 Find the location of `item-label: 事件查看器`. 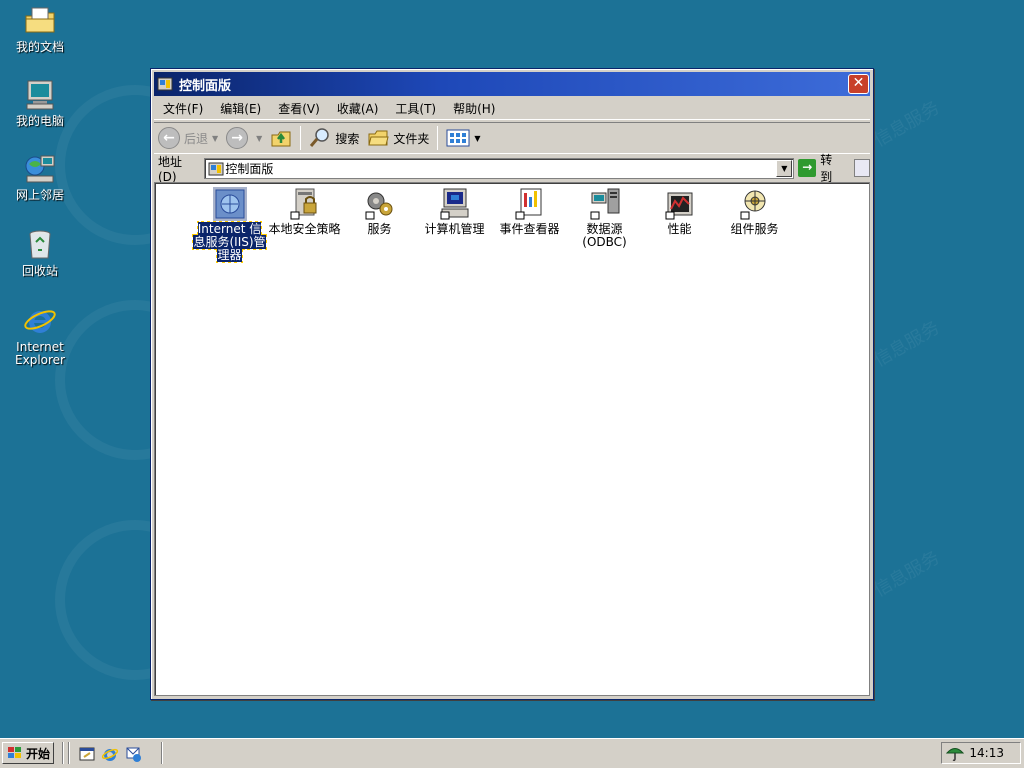

item-label: 事件查看器 is located at coordinates (529, 229).